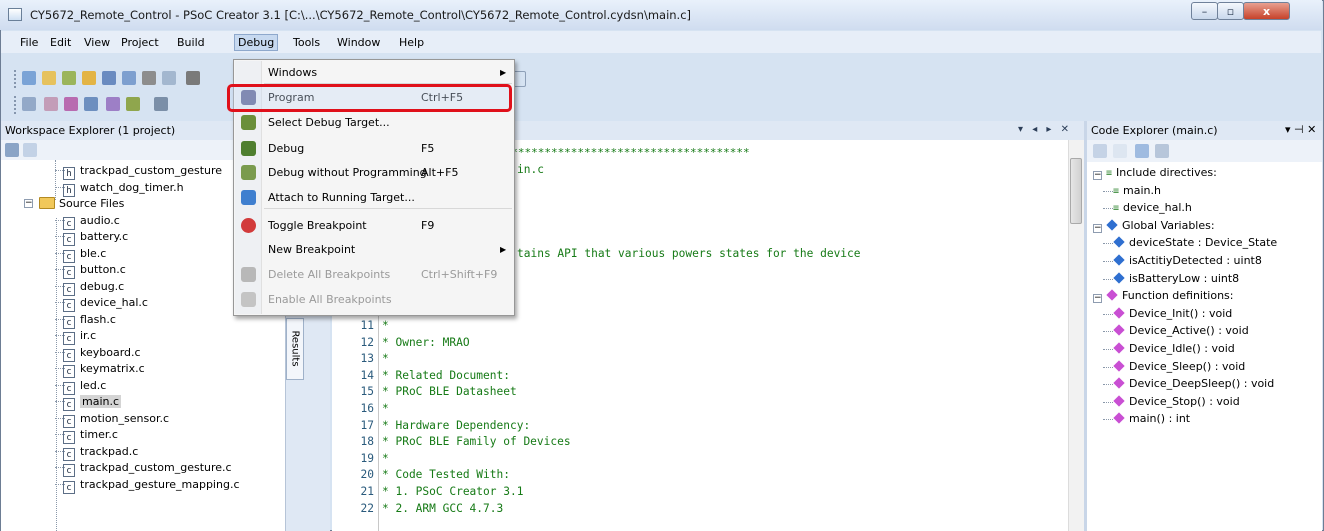 The image size is (1324, 531). I want to click on group-by-icon, so click(1142, 151).